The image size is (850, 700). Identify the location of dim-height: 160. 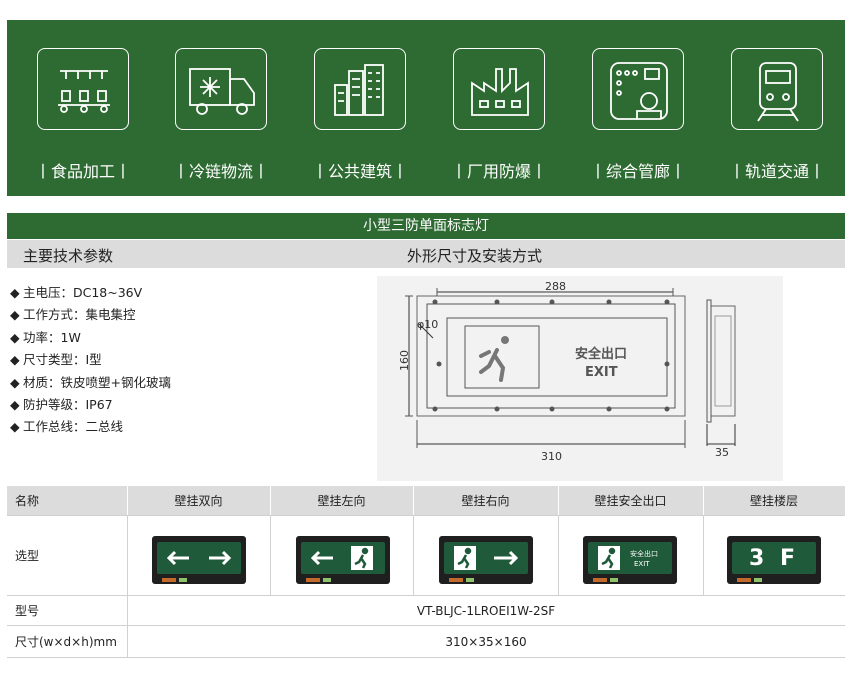
(404, 360).